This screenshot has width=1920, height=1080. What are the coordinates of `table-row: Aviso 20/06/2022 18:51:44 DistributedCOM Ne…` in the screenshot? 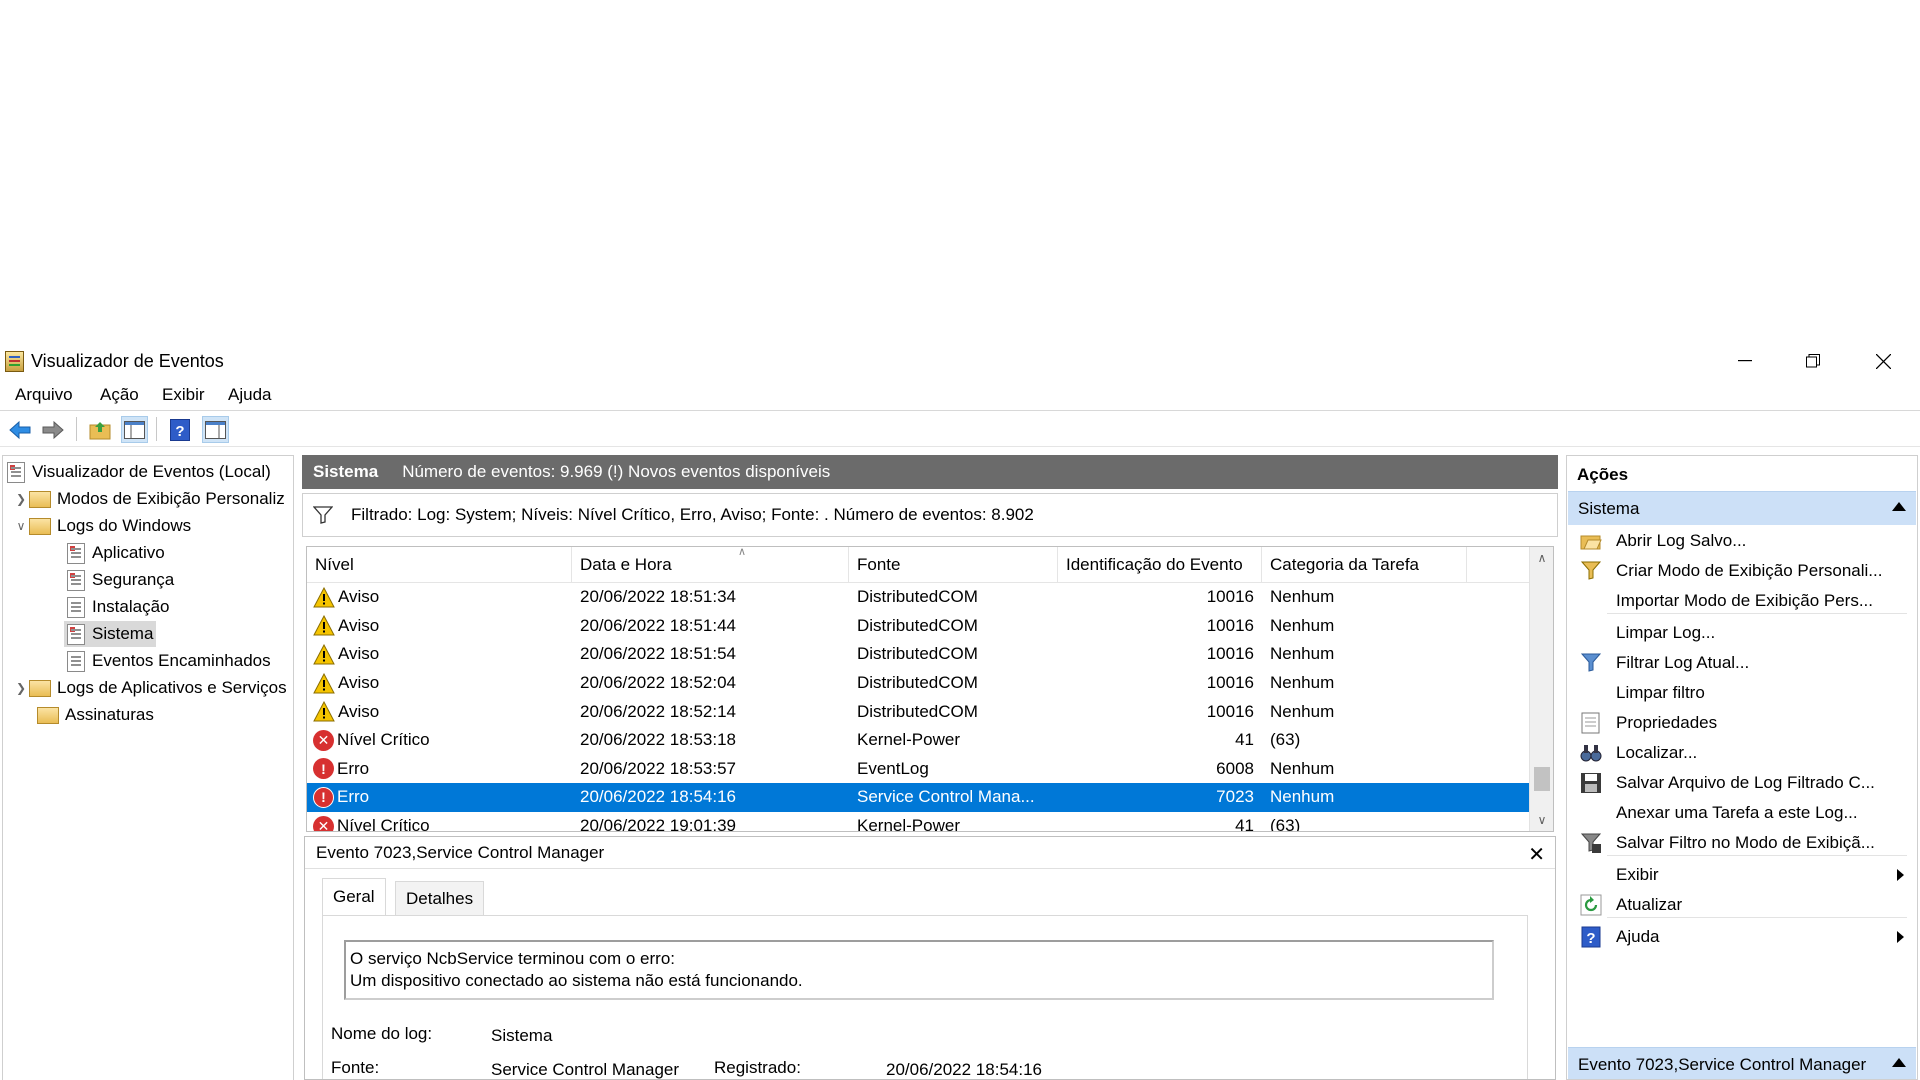 It's located at (918, 626).